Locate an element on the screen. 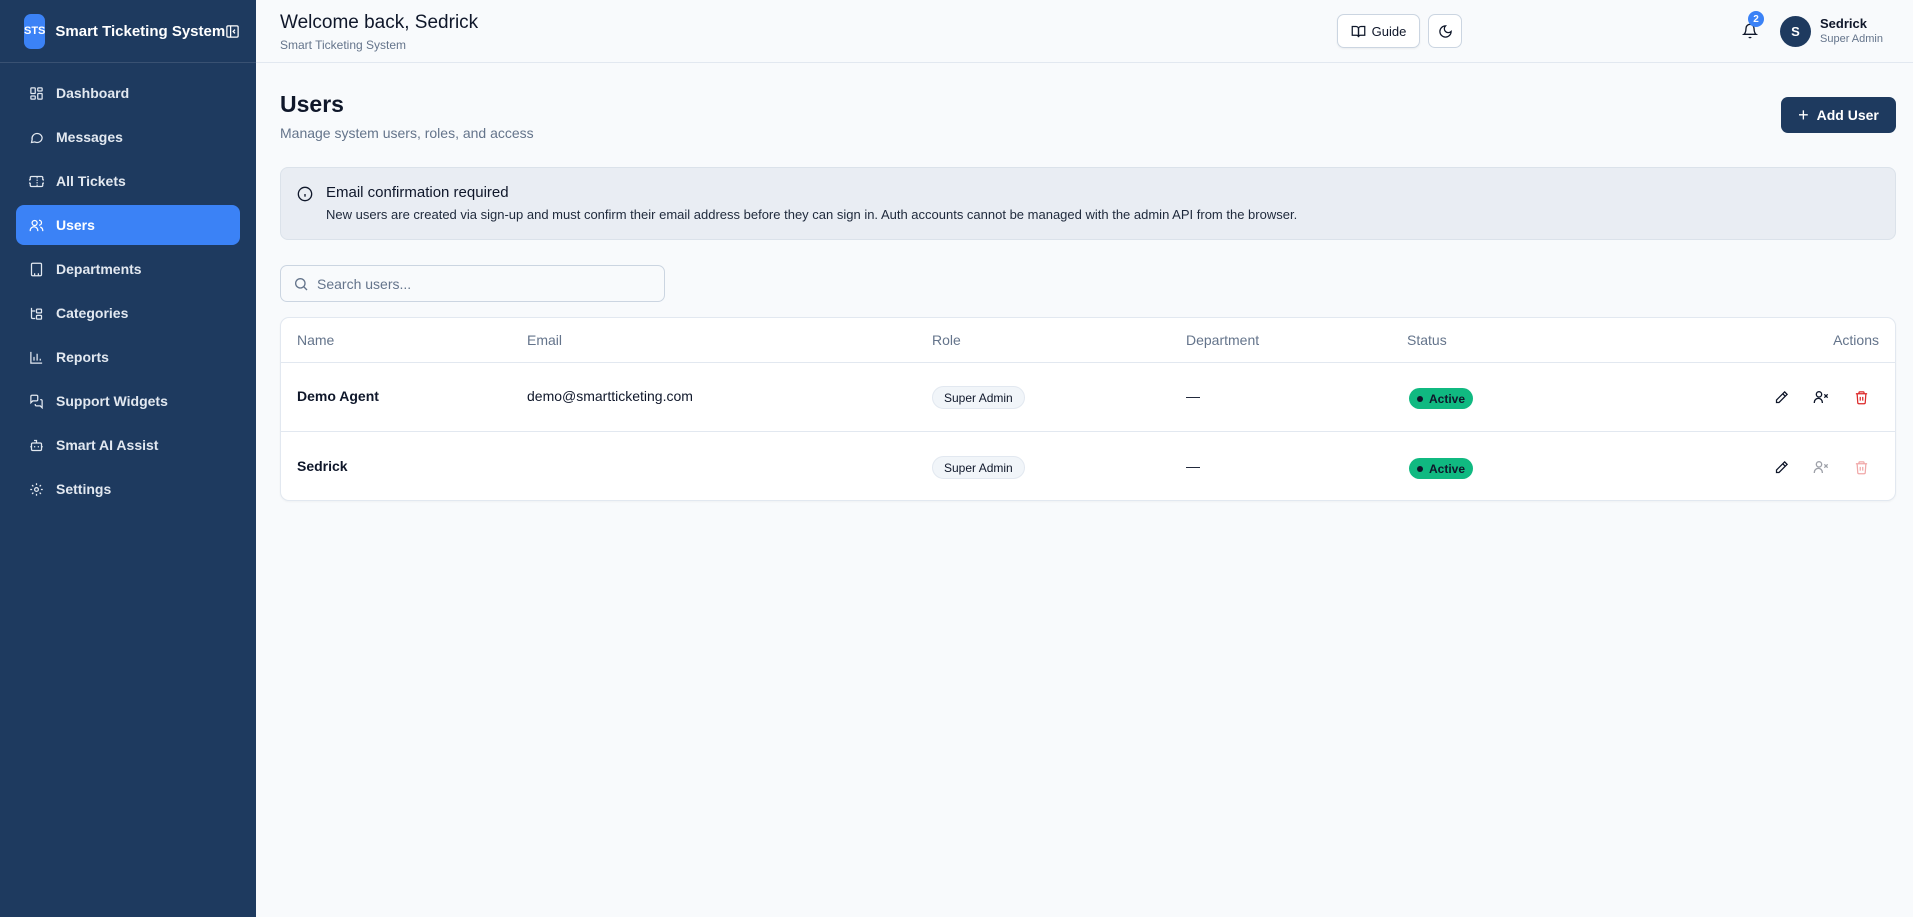 This screenshot has height=917, width=1913. brand: STS Smart Ticketing System is located at coordinates (128, 31).